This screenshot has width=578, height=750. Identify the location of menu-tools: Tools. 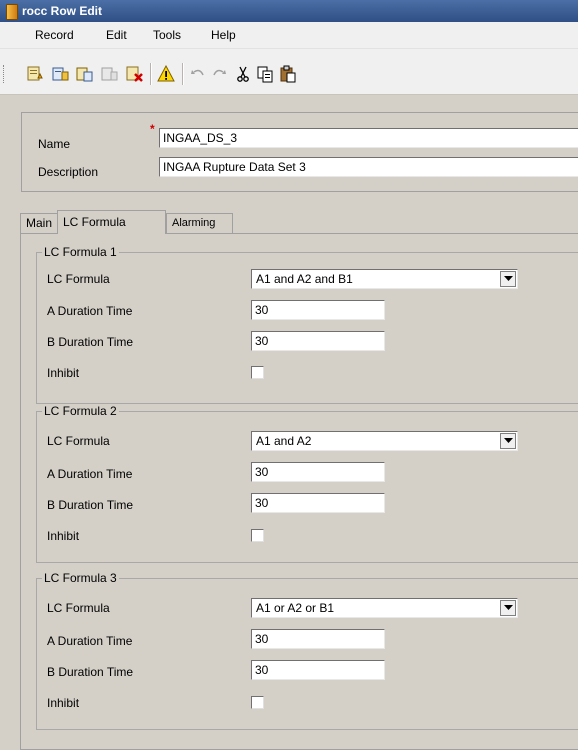
(167, 35).